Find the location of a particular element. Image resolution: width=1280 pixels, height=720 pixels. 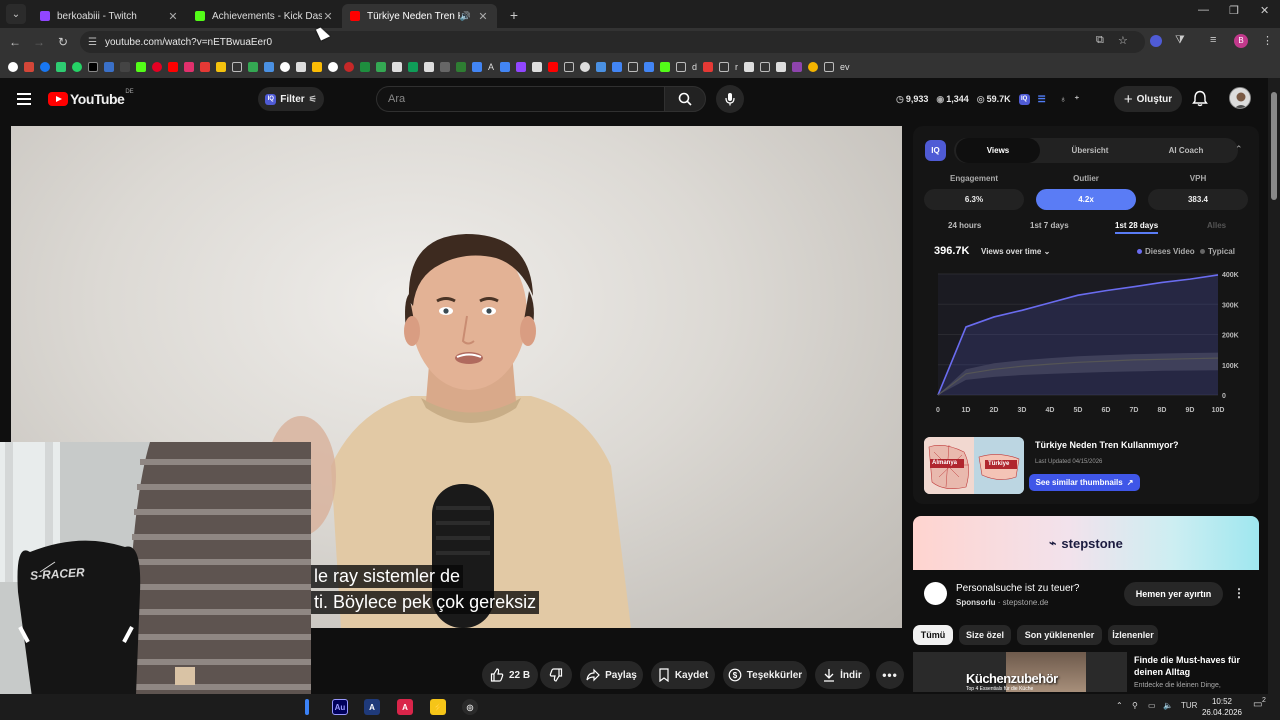

bookmark-green2-icon is located at coordinates (461, 67).